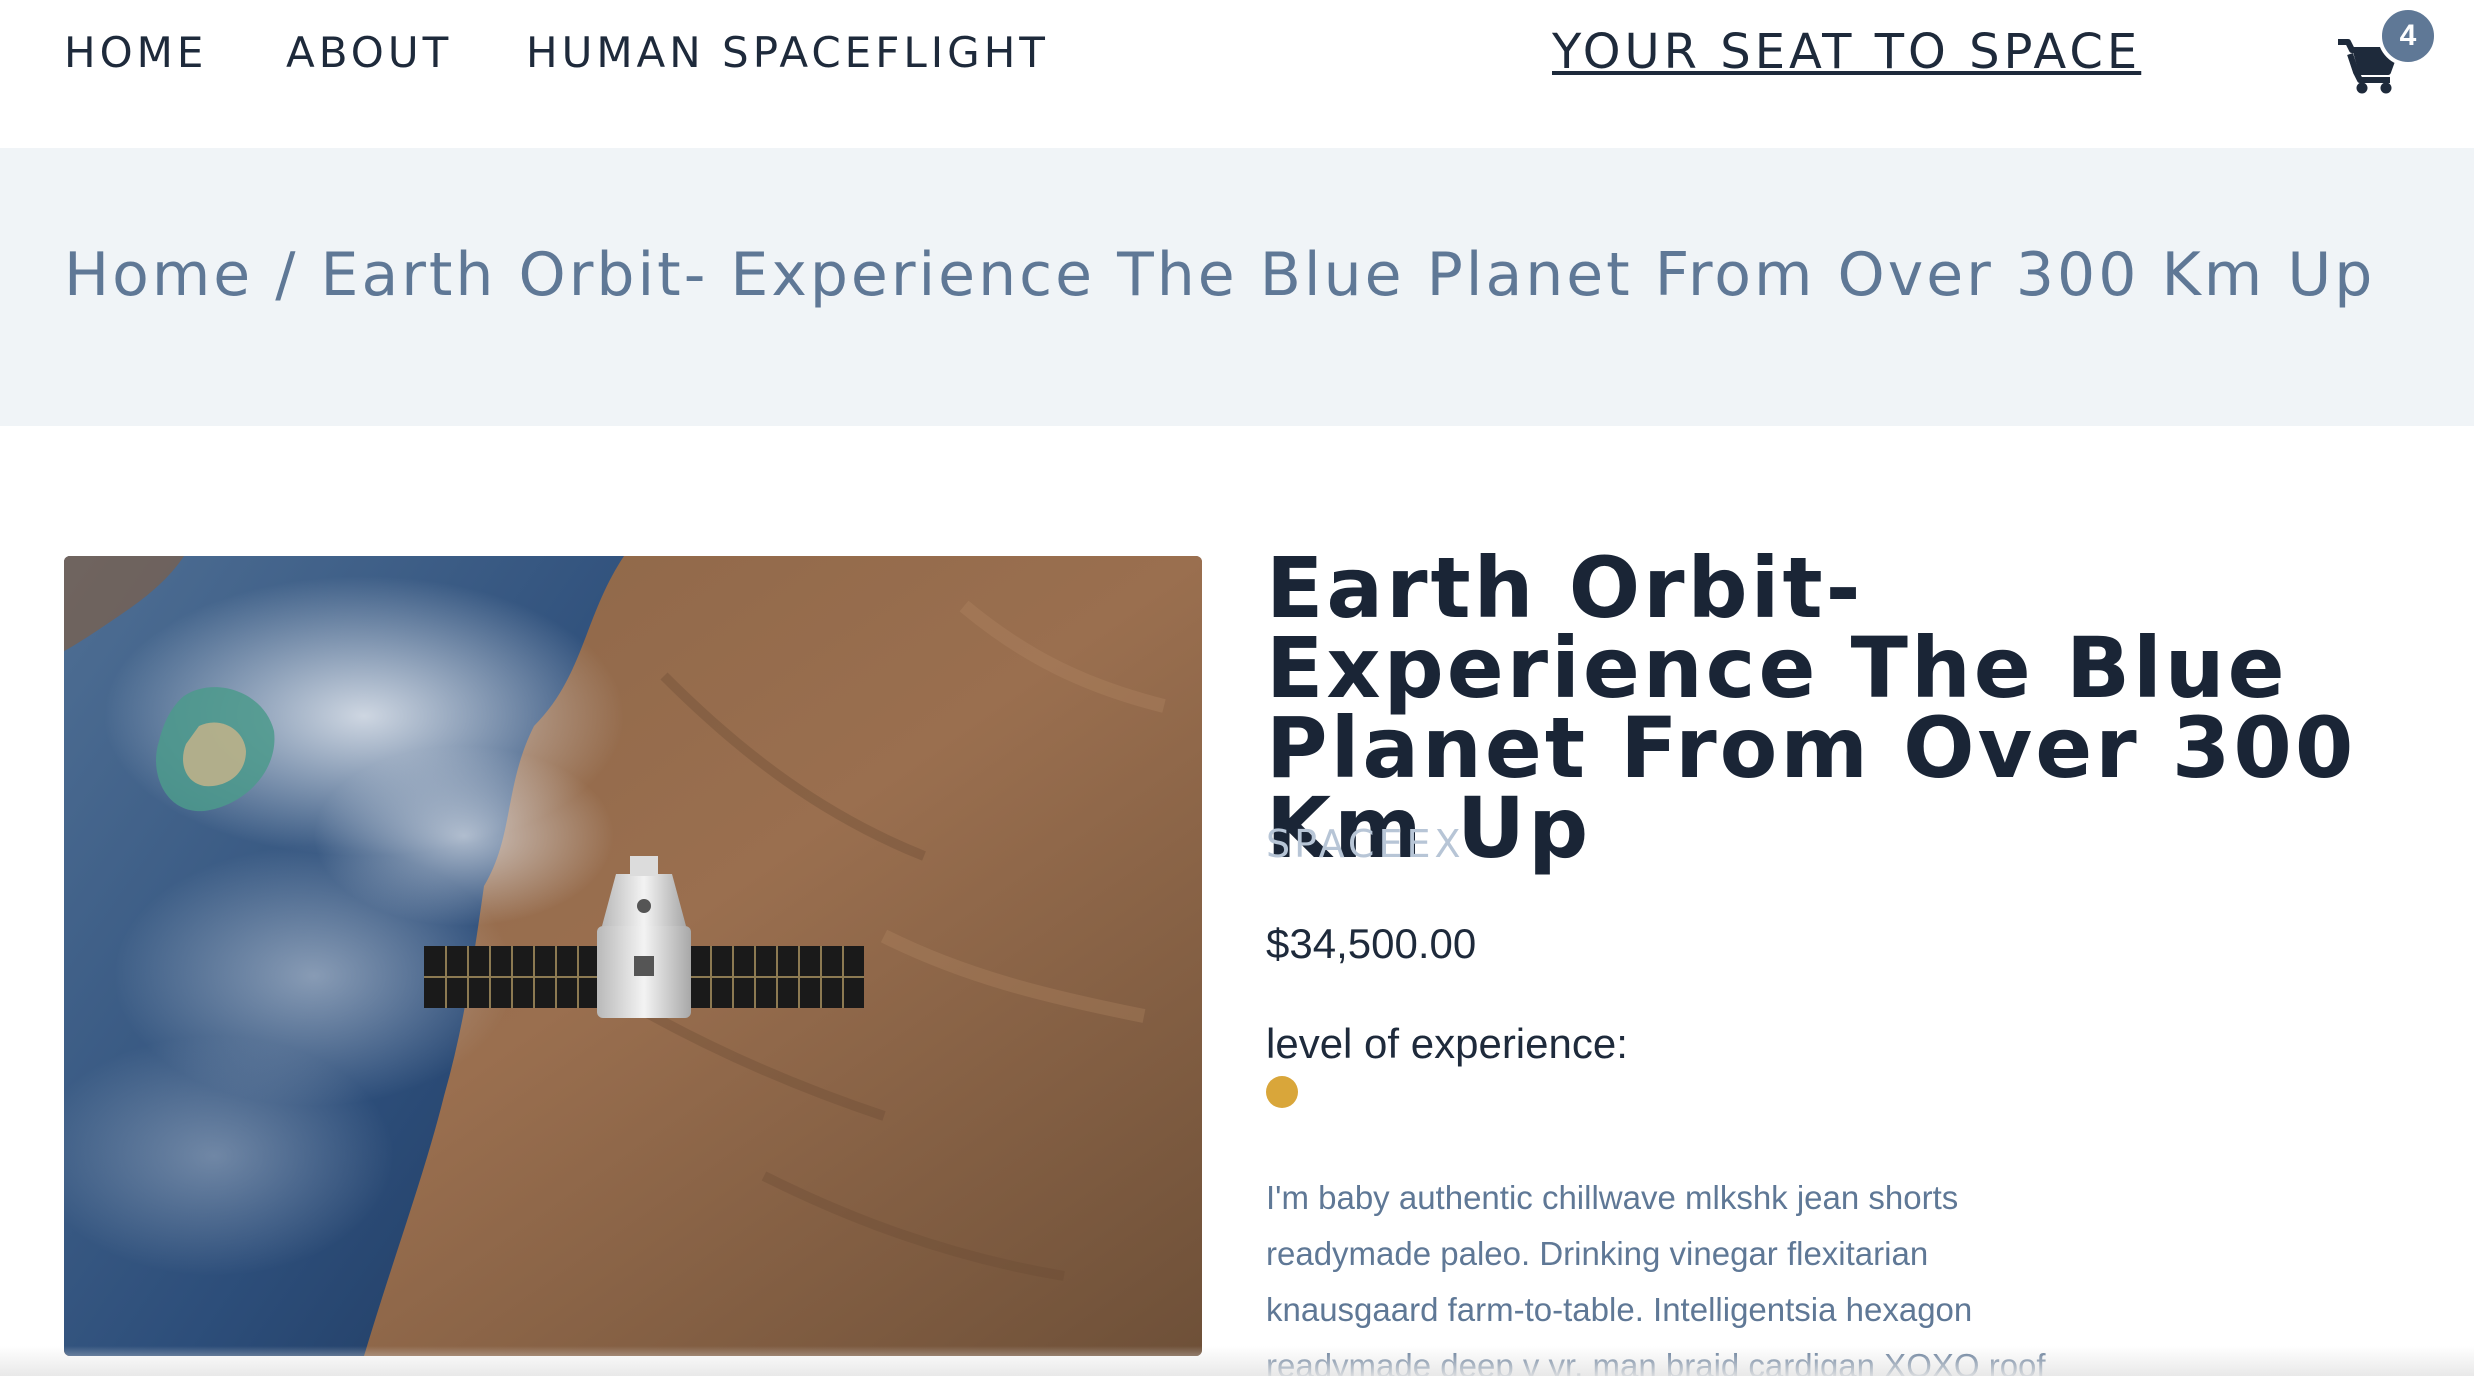 The height and width of the screenshot is (1376, 2474). What do you see at coordinates (369, 52) in the screenshot?
I see `nav-link-about: ABOUT` at bounding box center [369, 52].